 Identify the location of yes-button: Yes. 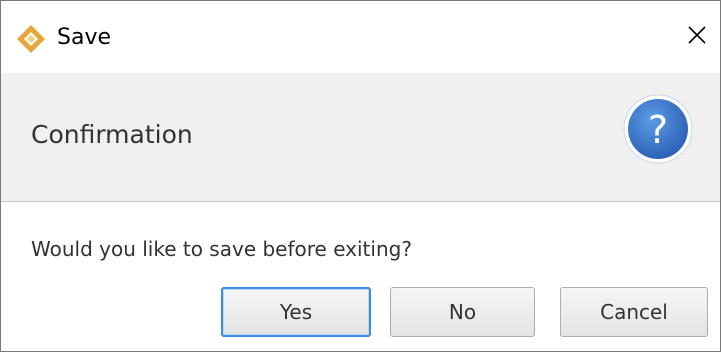
(296, 312).